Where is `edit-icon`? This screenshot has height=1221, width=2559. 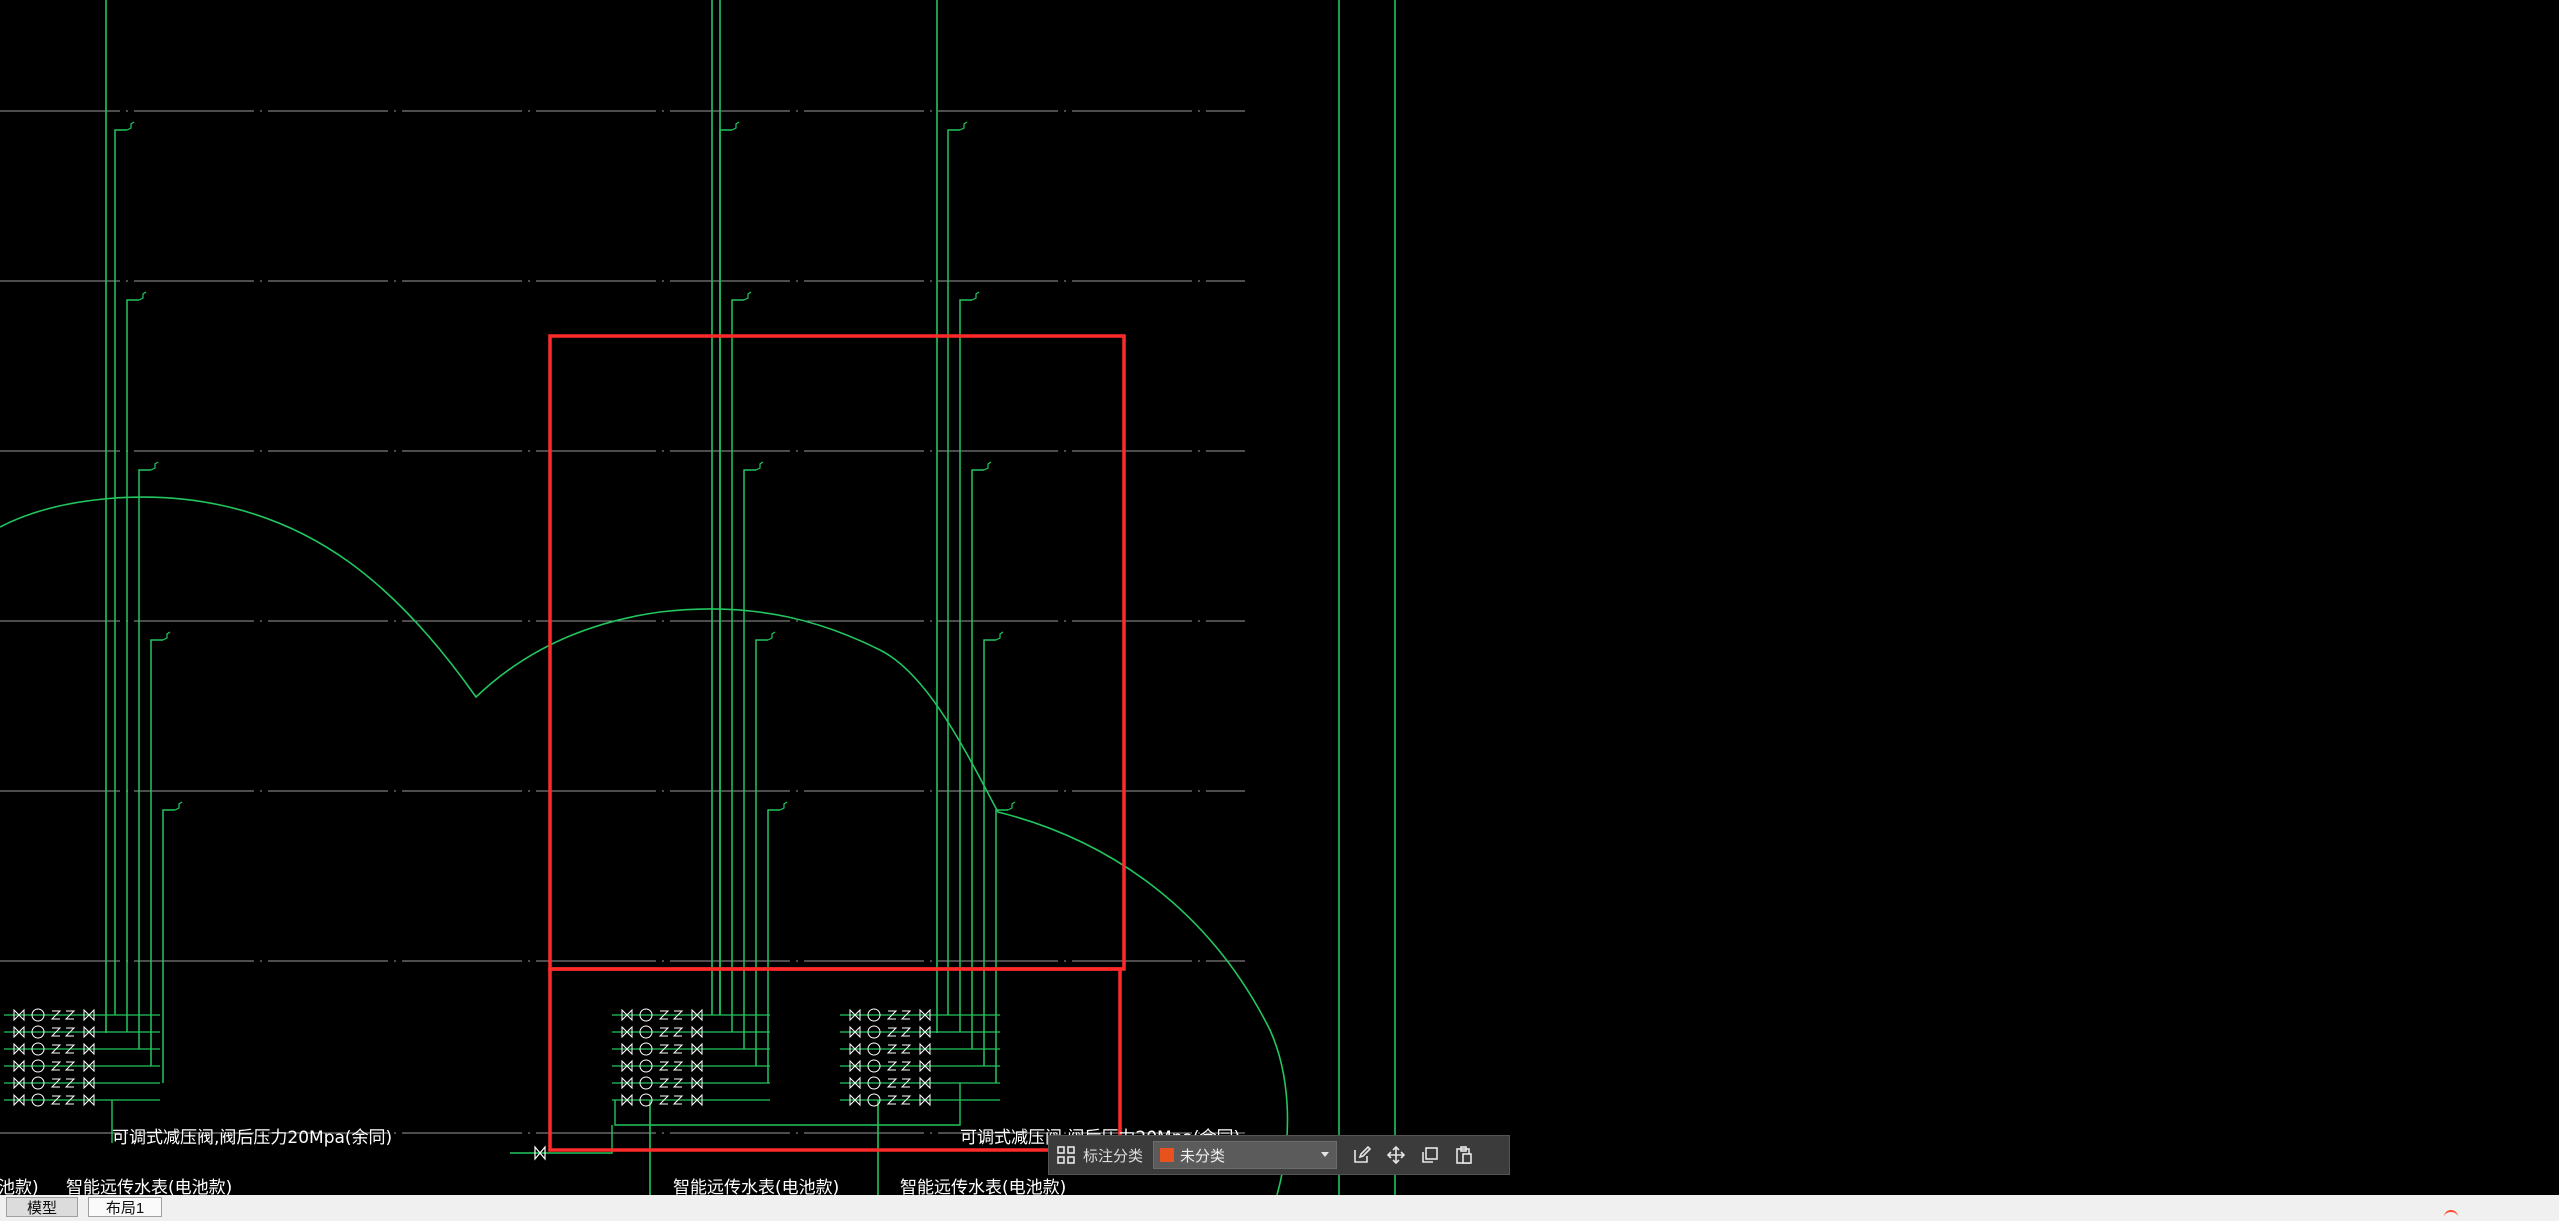
edit-icon is located at coordinates (1362, 1155).